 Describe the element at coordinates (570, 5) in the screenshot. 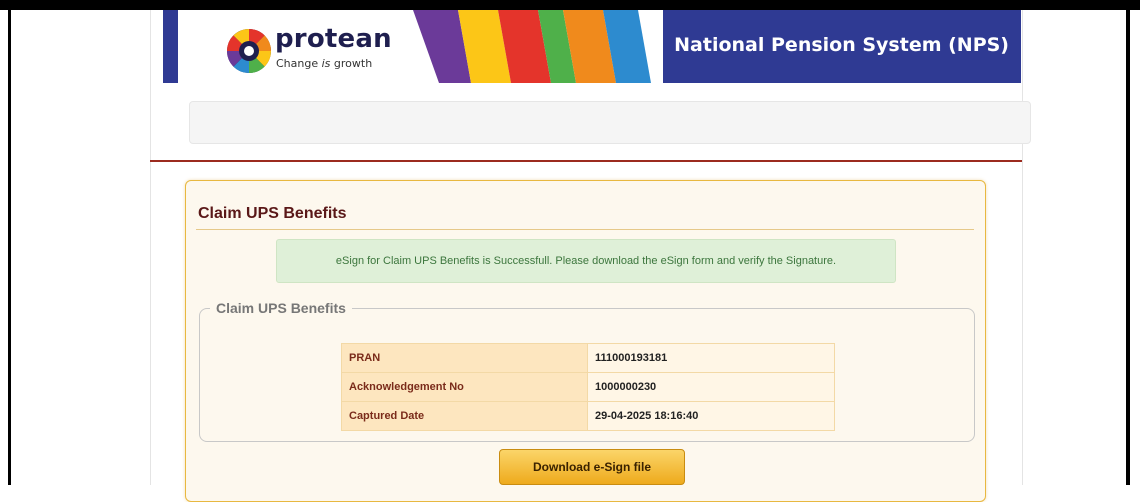

I see `window-frame-top` at that location.